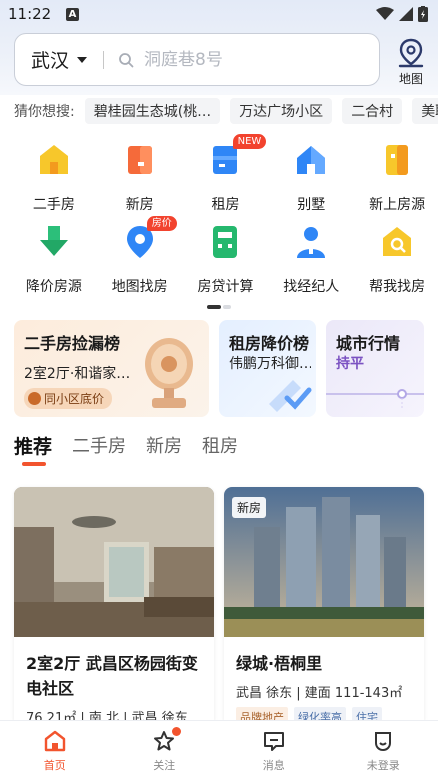 This screenshot has width=438, height=780. What do you see at coordinates (99, 449) in the screenshot?
I see `tab-secondhand: 二手房` at bounding box center [99, 449].